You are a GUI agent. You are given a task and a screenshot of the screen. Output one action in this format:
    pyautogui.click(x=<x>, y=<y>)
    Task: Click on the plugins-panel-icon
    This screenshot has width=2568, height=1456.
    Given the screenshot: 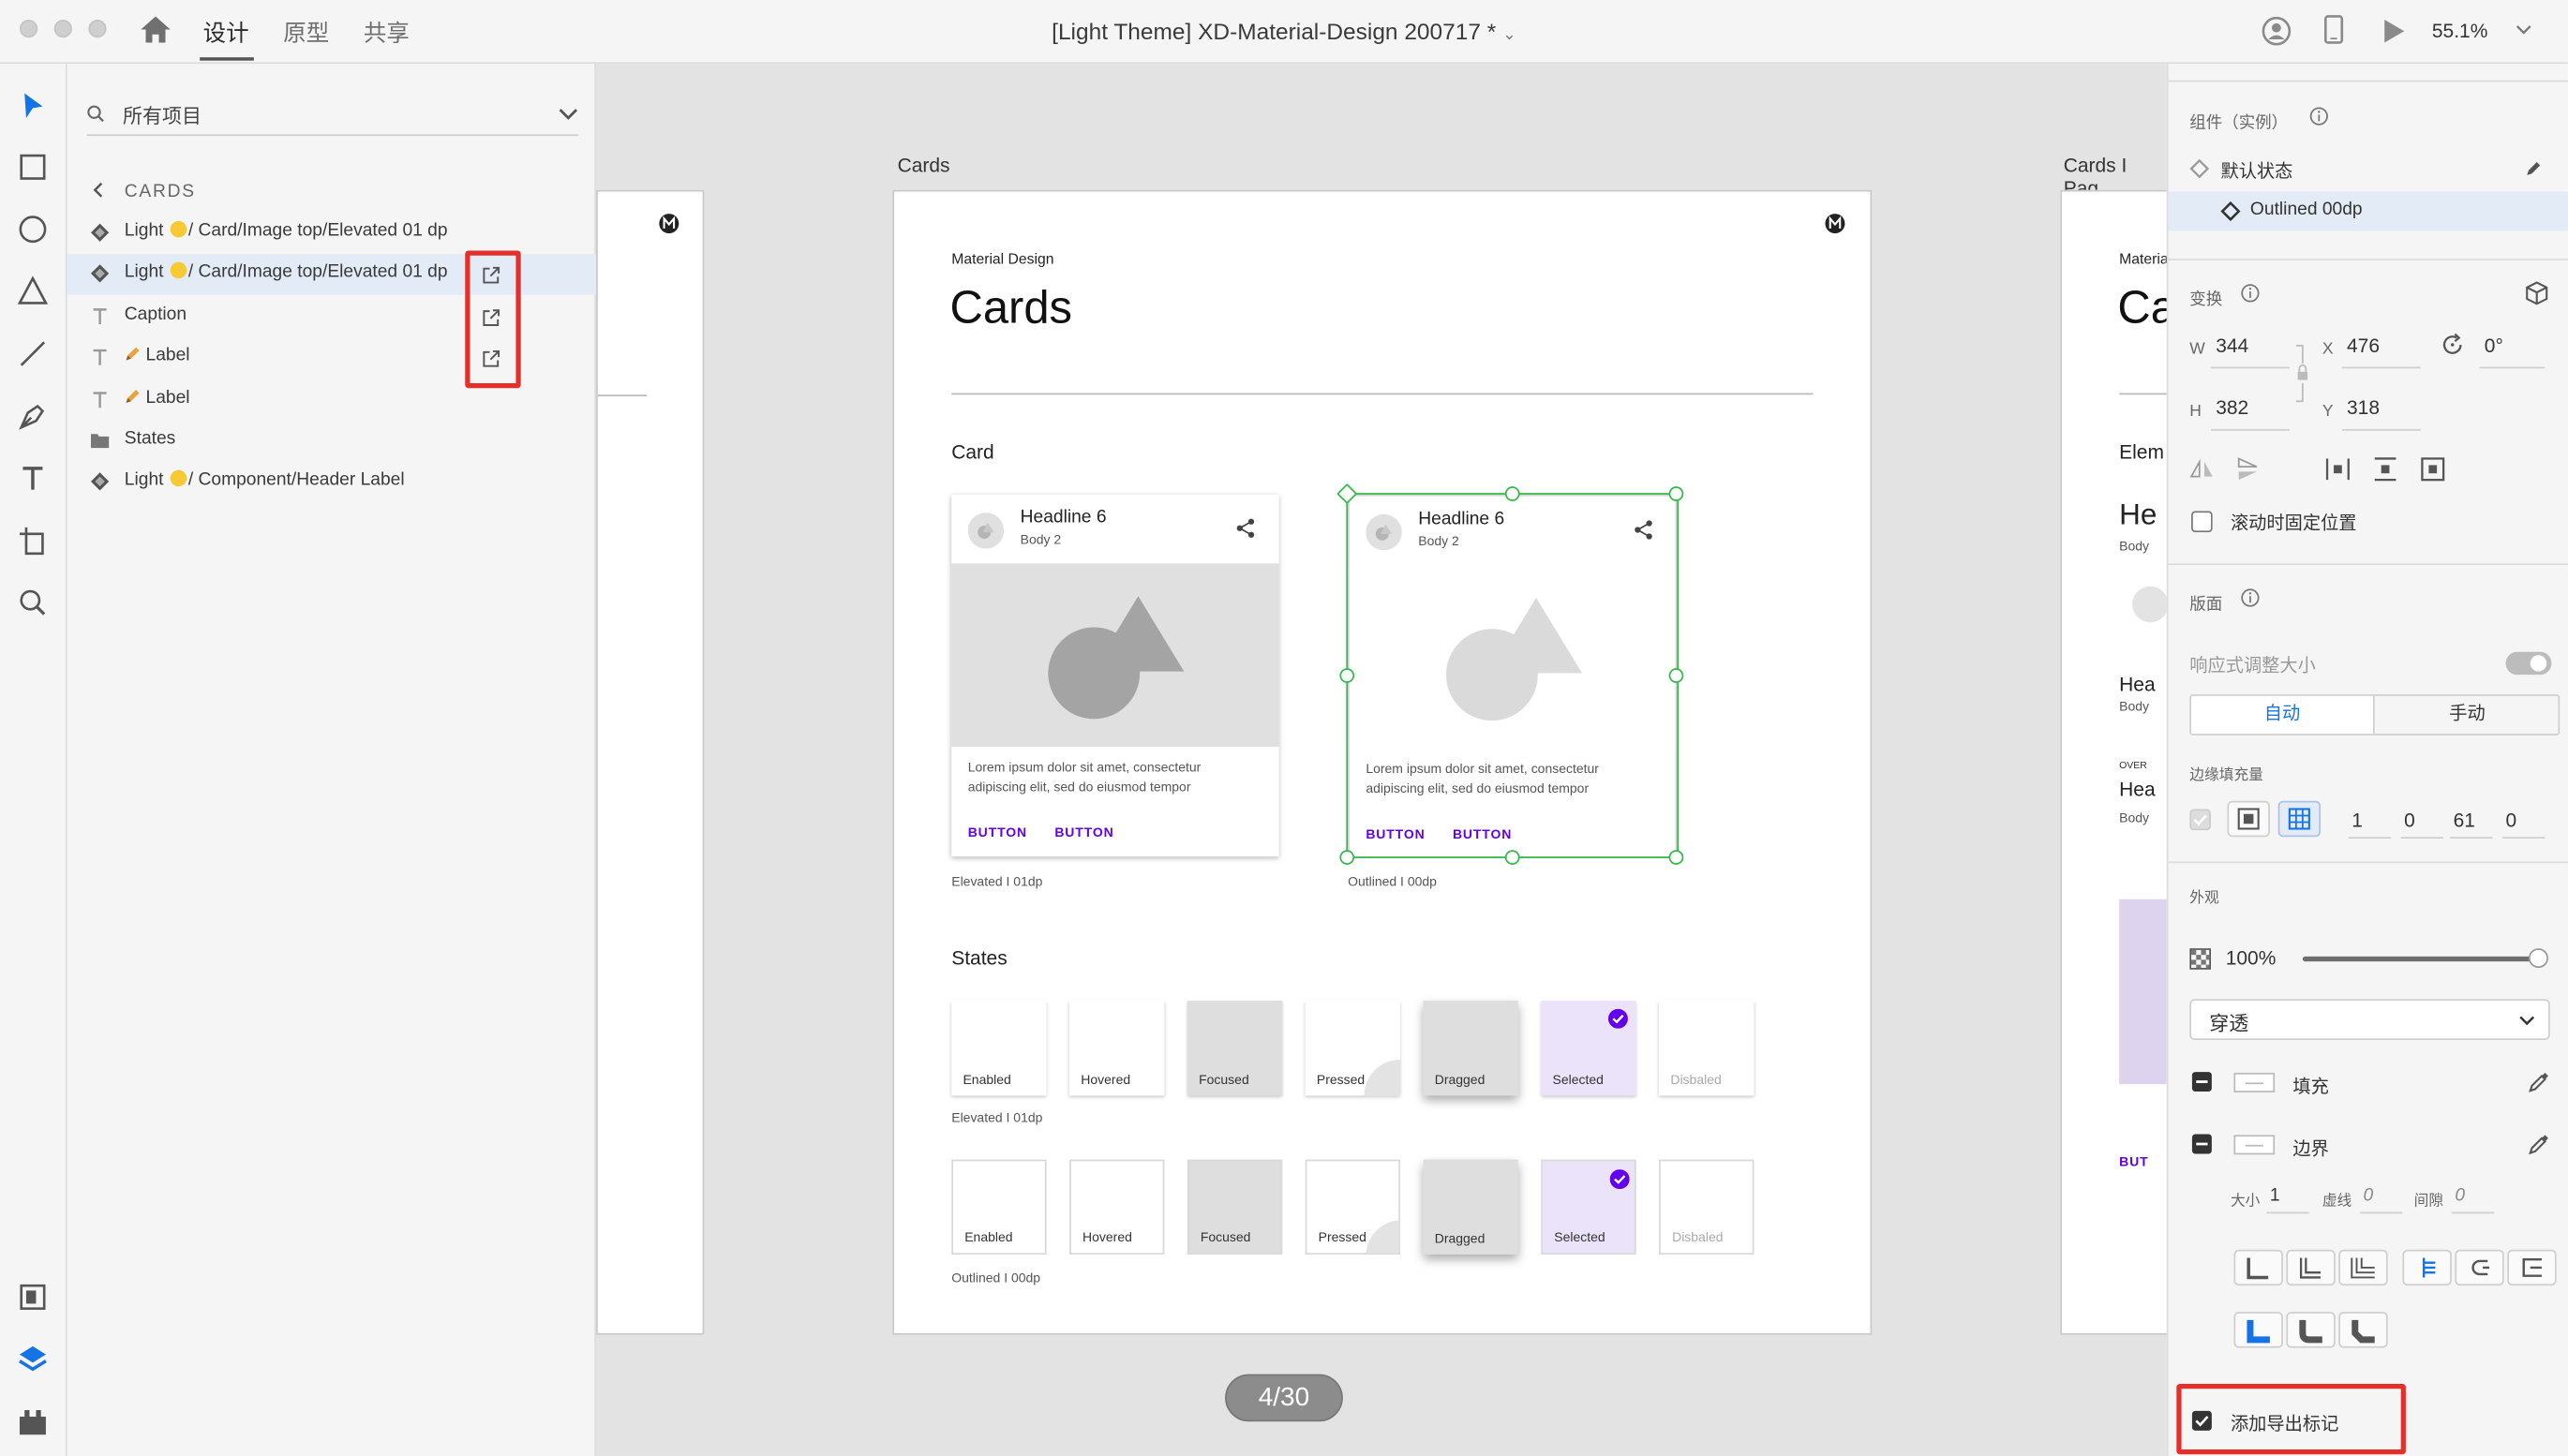 What is the action you would take?
    pyautogui.click(x=33, y=1421)
    